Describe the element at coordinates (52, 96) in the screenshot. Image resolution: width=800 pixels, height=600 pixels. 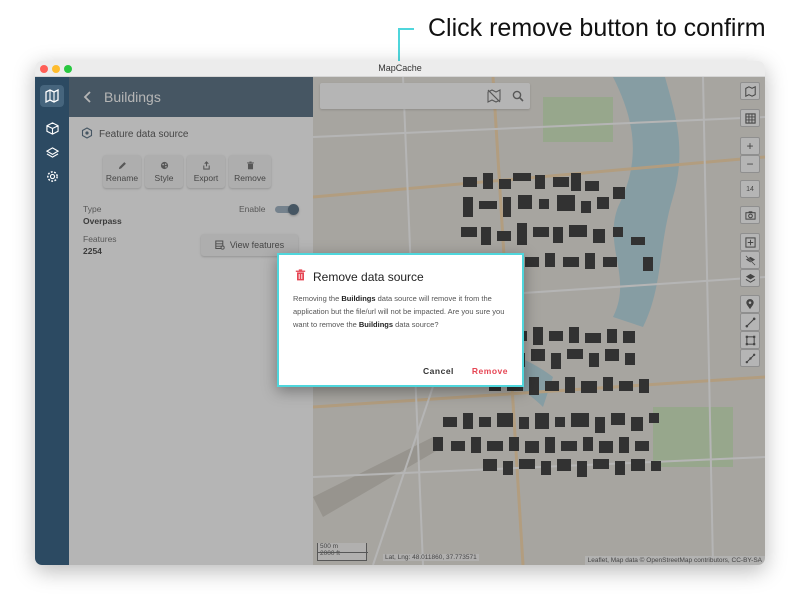
I see `app-logo-icon` at that location.